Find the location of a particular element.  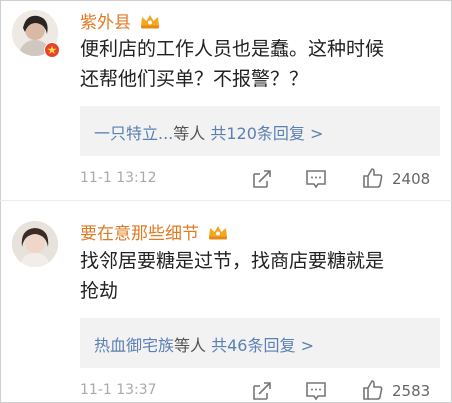

comment-text: 找邻居要糖是过节，找商店要糖就是 抢劫 is located at coordinates (260, 276).